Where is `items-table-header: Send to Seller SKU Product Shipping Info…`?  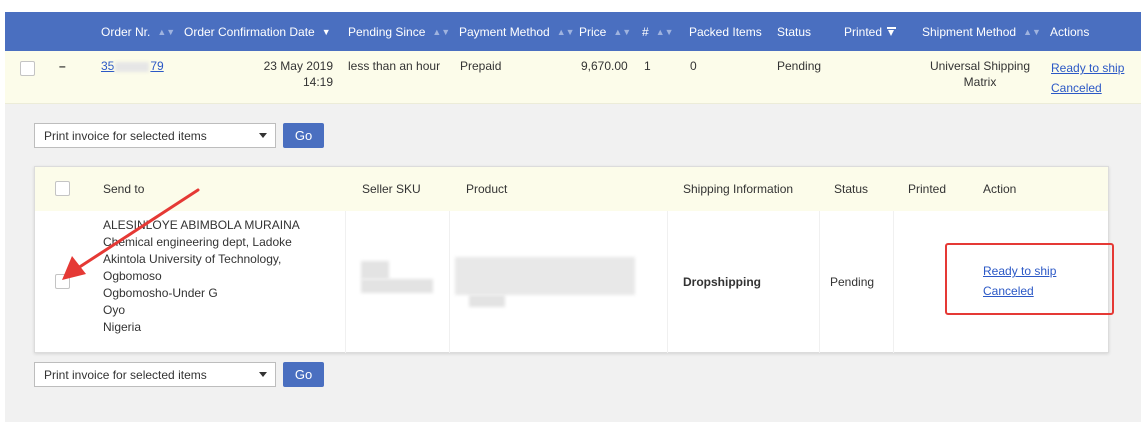
items-table-header: Send to Seller SKU Product Shipping Info… is located at coordinates (571, 189).